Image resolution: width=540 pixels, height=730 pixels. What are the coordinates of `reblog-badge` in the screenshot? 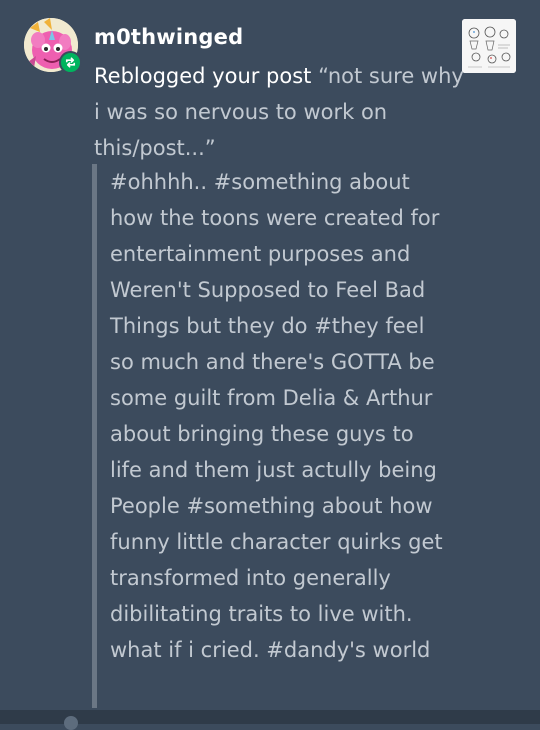 It's located at (70, 62).